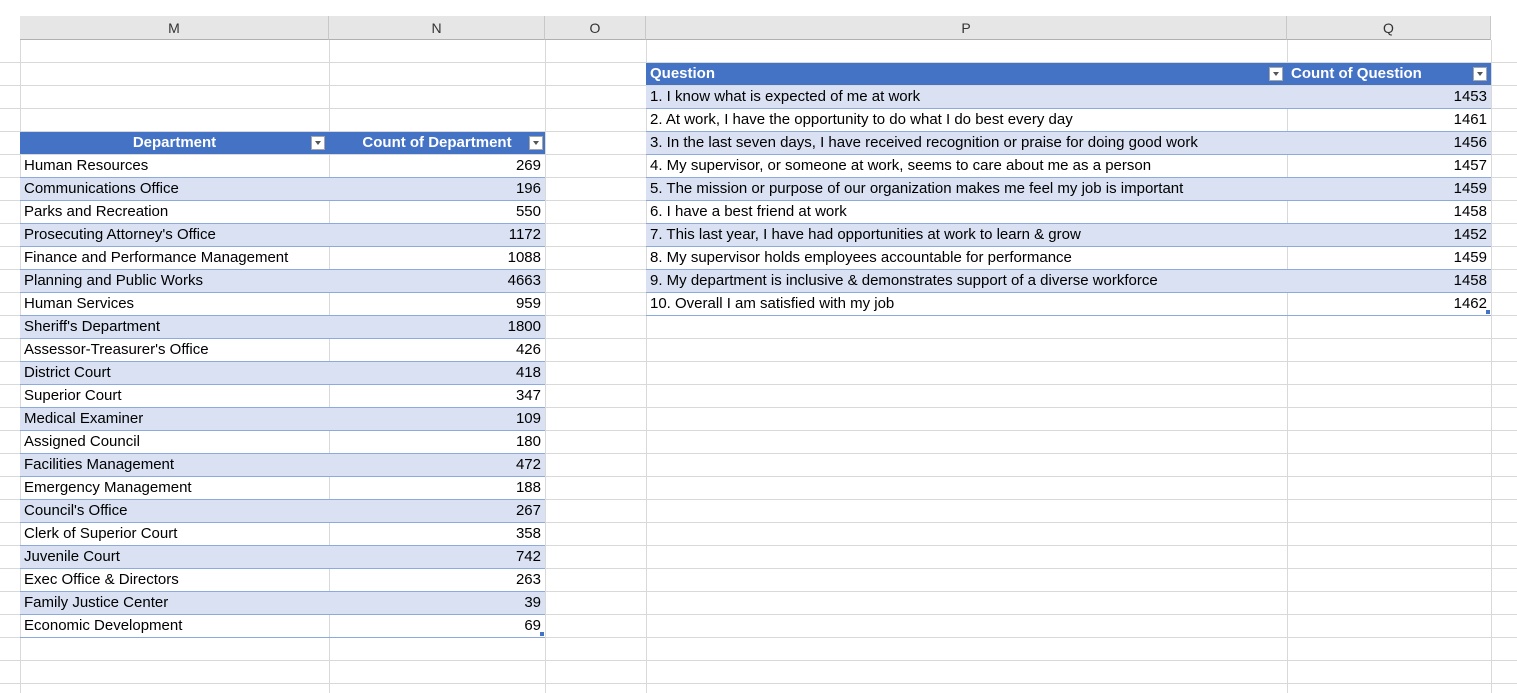  What do you see at coordinates (437, 166) in the screenshot?
I see `department-count-cell: 269` at bounding box center [437, 166].